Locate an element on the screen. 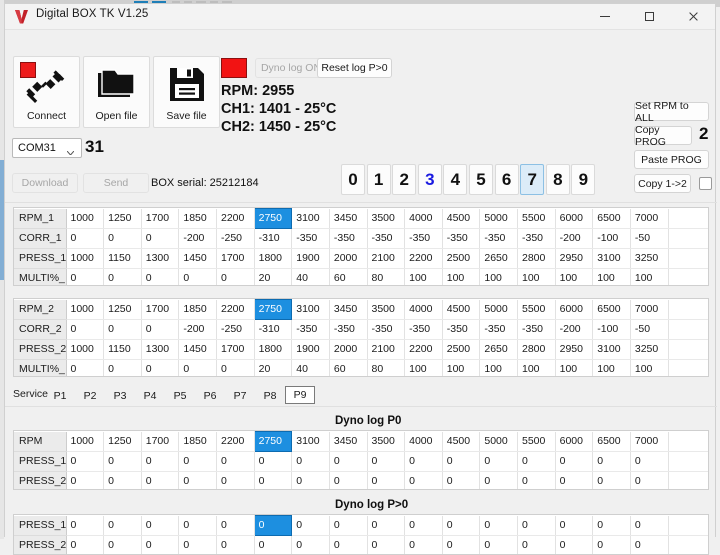  program-digit-8: 8 is located at coordinates (557, 179).